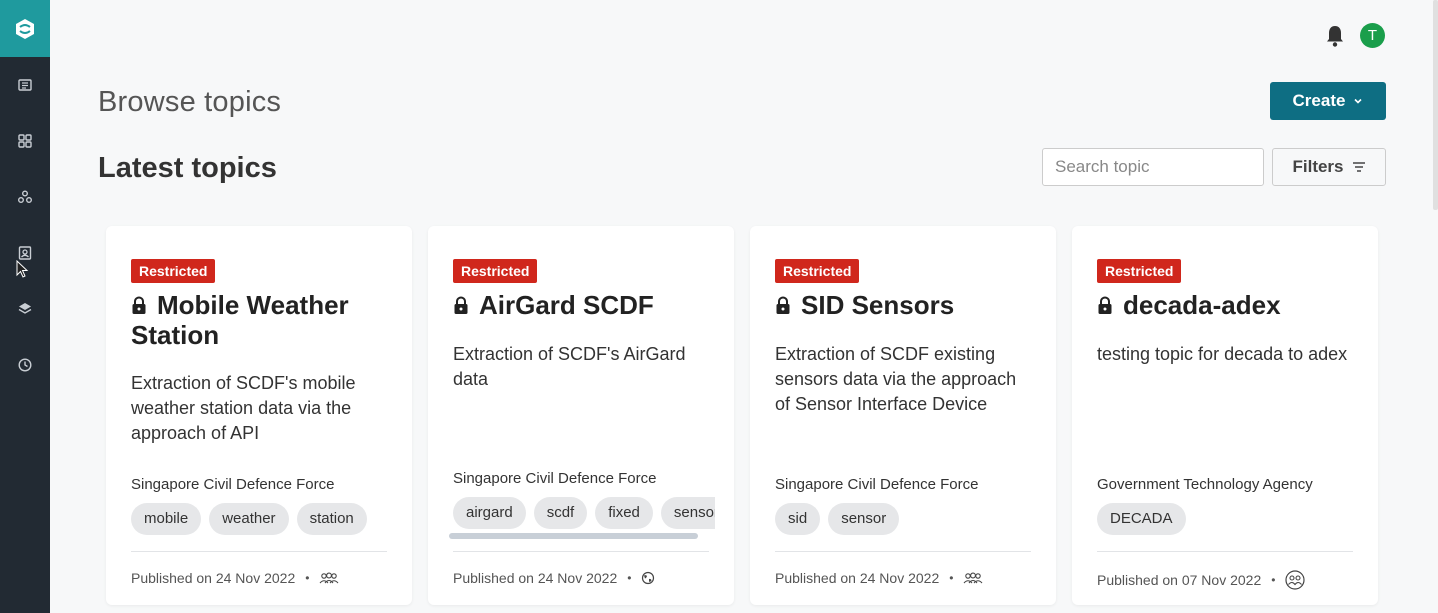  I want to click on tag-list: sid sensor, so click(837, 519).